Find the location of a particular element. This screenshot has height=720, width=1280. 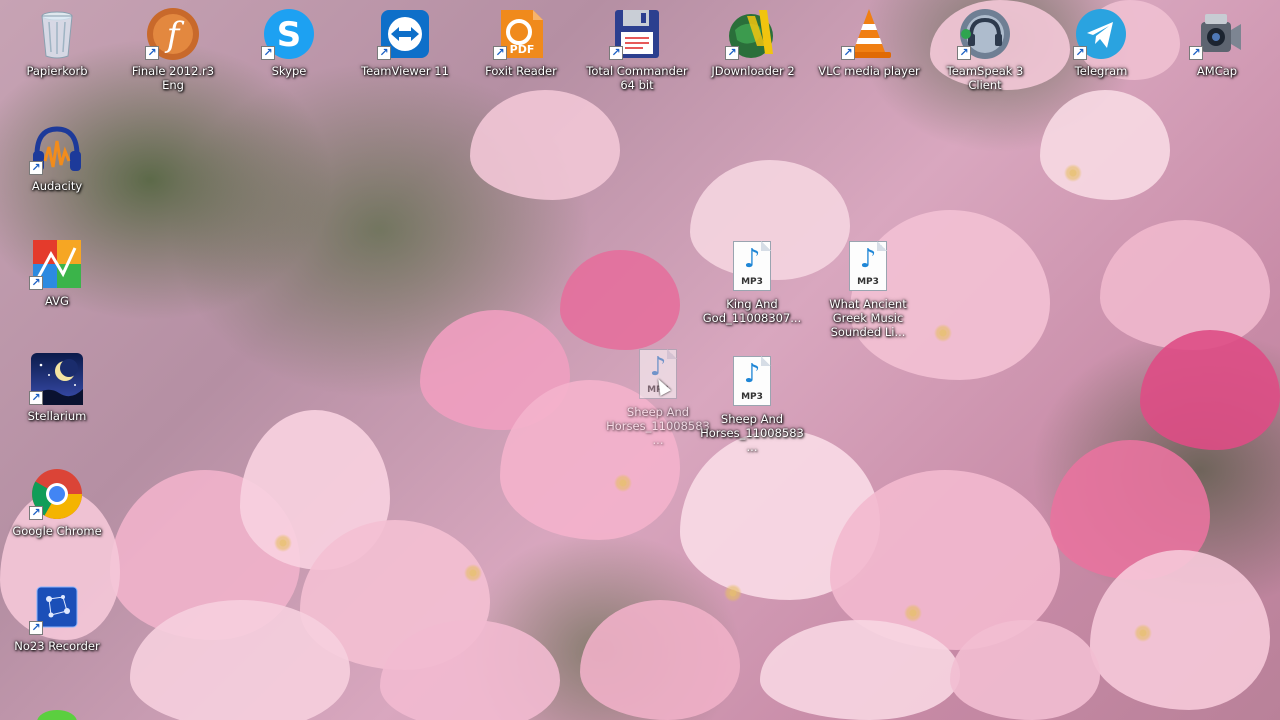

desktop-icon-label: TeamViewer 11 is located at coordinates (405, 71).